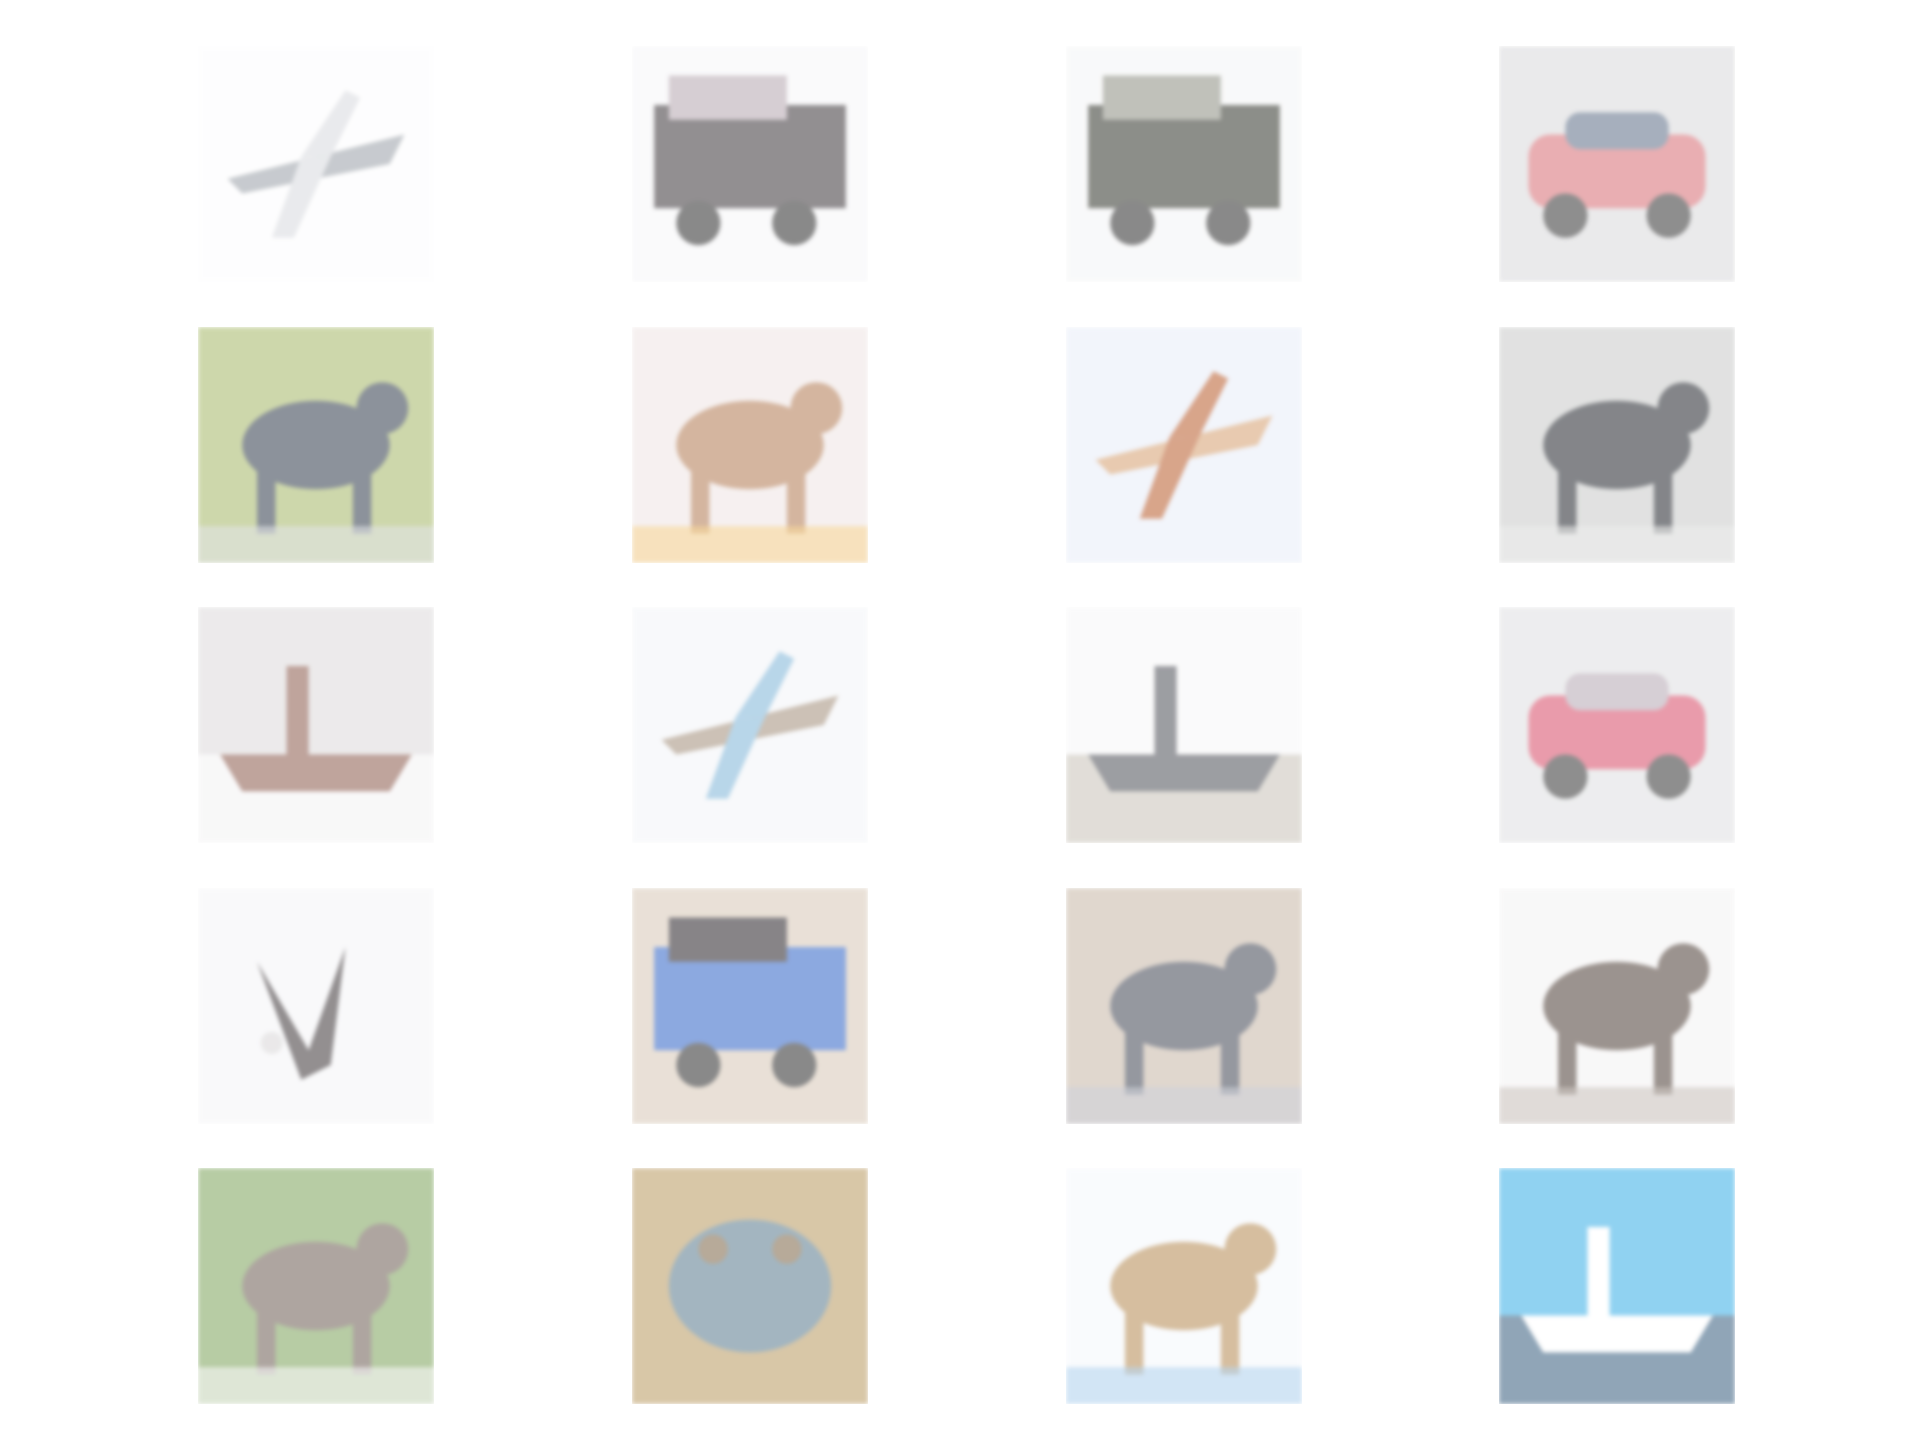 The image size is (1920, 1440). What do you see at coordinates (316, 445) in the screenshot?
I see `thumbnail-horse-image` at bounding box center [316, 445].